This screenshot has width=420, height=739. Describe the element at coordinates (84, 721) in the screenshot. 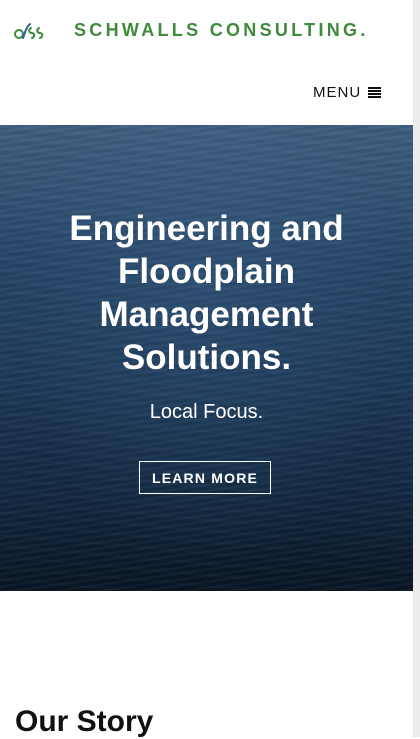

I see `our-story-heading: Our Story` at that location.